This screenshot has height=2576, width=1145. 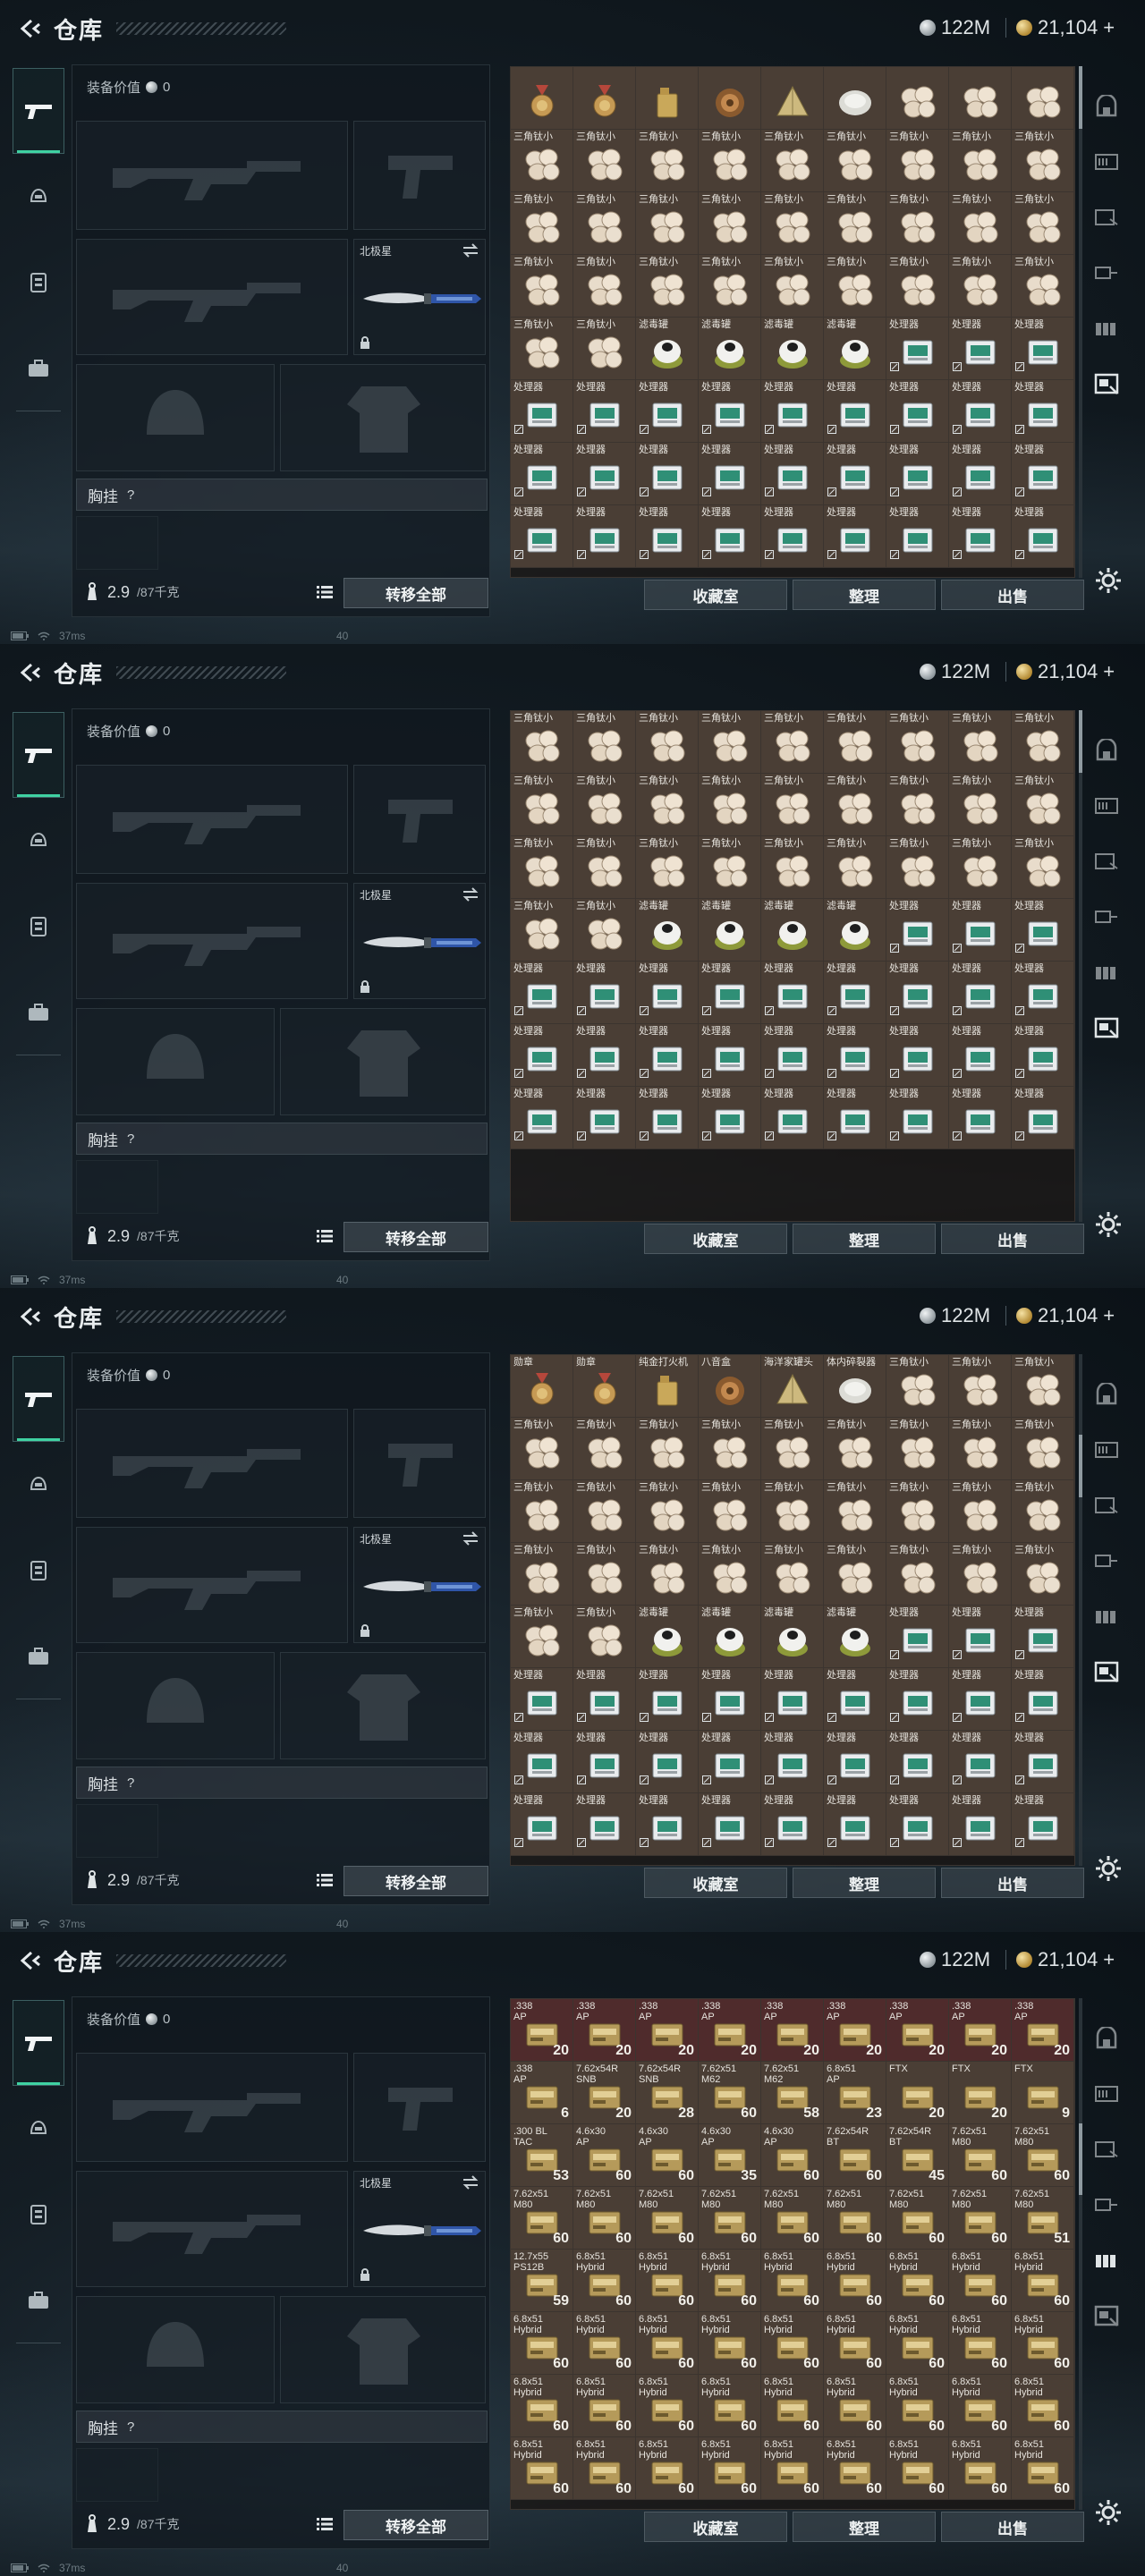 I want to click on rig-pocket-slot, so click(x=117, y=2475).